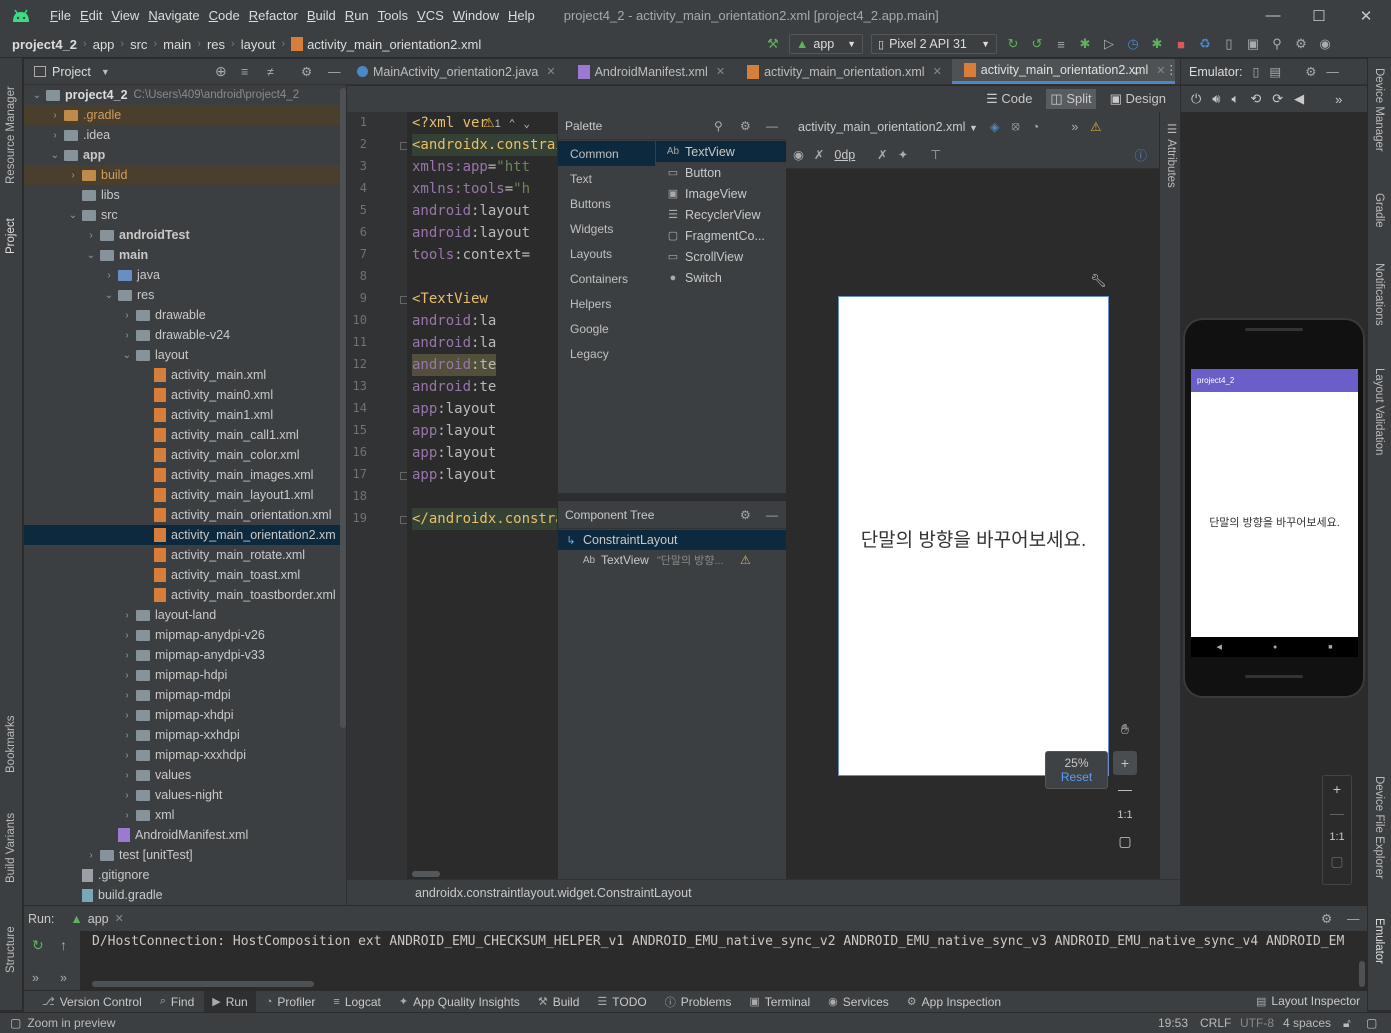 The image size is (1391, 1033). What do you see at coordinates (843, 71) in the screenshot?
I see `tab-activity-main-orientation-xml: activity_main_orientation.xml ✕` at bounding box center [843, 71].